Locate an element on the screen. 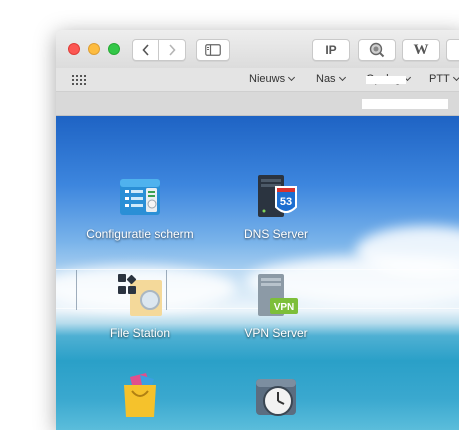 This screenshot has width=459, height=430. app-dns-server: 53 DNS Server is located at coordinates (276, 207).